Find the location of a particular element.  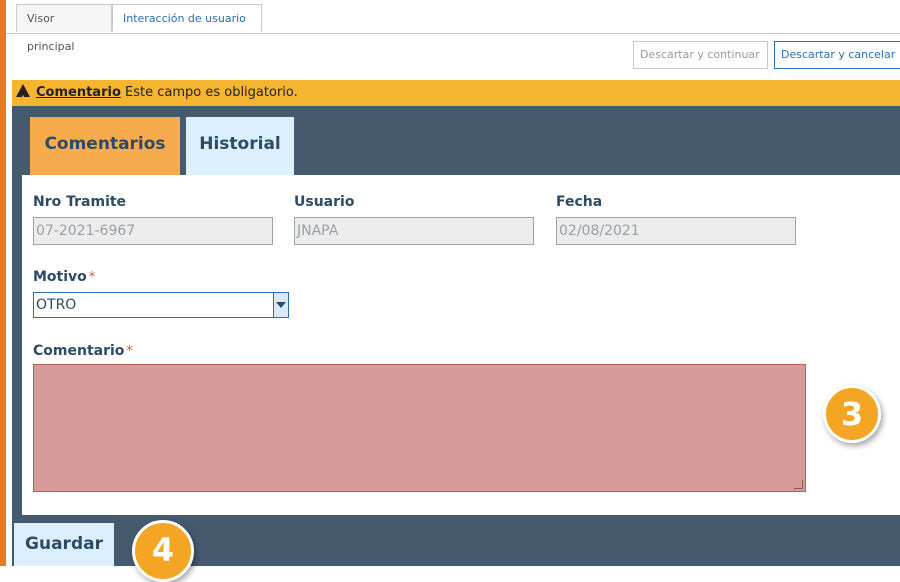

nro-tramite-label: Nro Tramite is located at coordinates (80, 202).